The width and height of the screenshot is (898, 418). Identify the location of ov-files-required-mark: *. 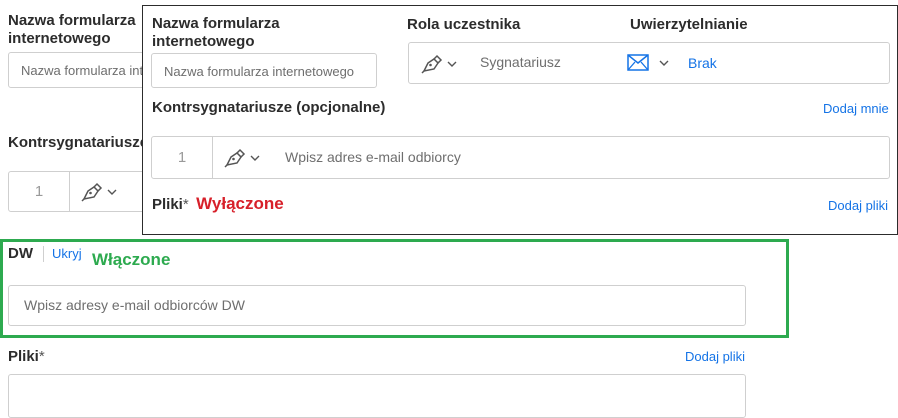
(185, 204).